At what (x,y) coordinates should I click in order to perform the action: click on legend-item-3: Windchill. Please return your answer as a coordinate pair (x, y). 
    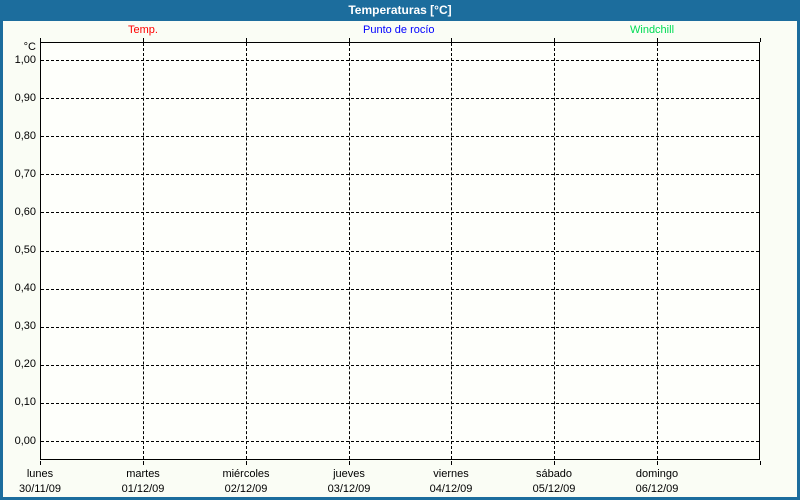
    Looking at the image, I should click on (652, 30).